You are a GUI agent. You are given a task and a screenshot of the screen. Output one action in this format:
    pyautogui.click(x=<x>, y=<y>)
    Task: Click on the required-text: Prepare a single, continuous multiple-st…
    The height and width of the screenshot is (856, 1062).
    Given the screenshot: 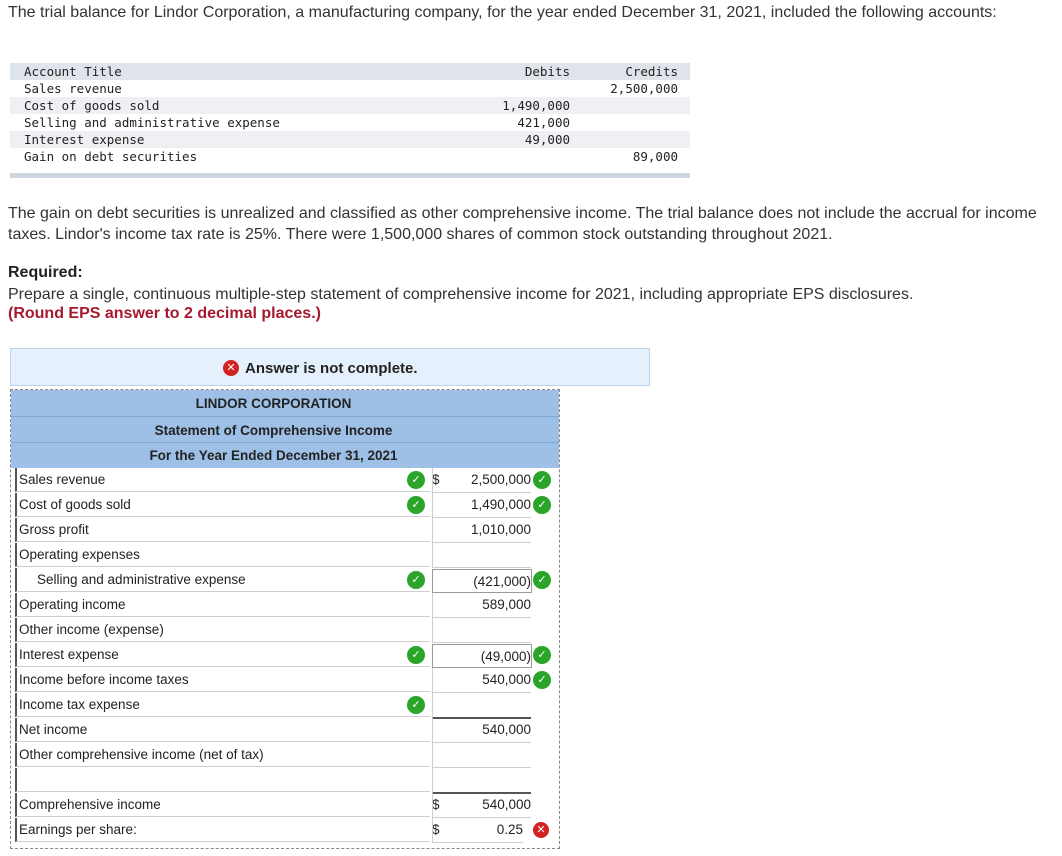 What is the action you would take?
    pyautogui.click(x=461, y=294)
    